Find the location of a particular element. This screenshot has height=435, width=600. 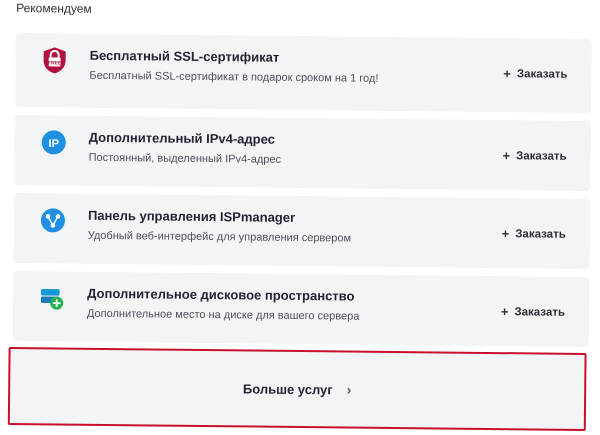

ssl-lock-icon: FREE is located at coordinates (54, 60).